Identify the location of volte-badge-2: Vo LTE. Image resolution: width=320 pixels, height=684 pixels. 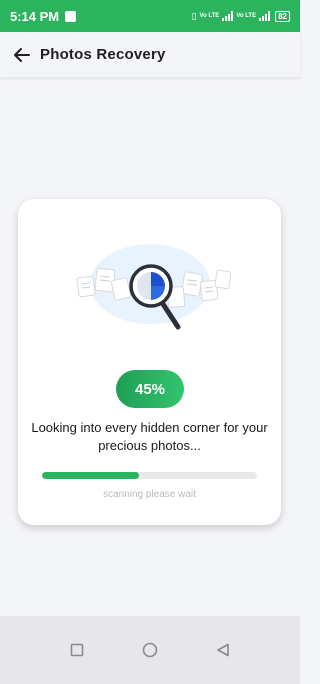
(246, 16).